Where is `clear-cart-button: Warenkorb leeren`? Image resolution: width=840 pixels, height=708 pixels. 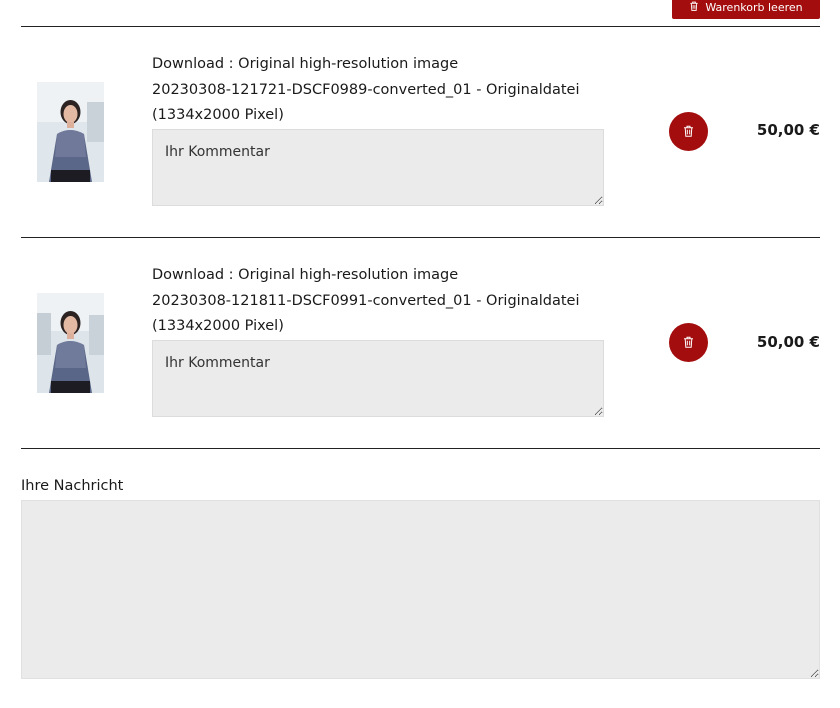 clear-cart-button: Warenkorb leeren is located at coordinates (746, 9).